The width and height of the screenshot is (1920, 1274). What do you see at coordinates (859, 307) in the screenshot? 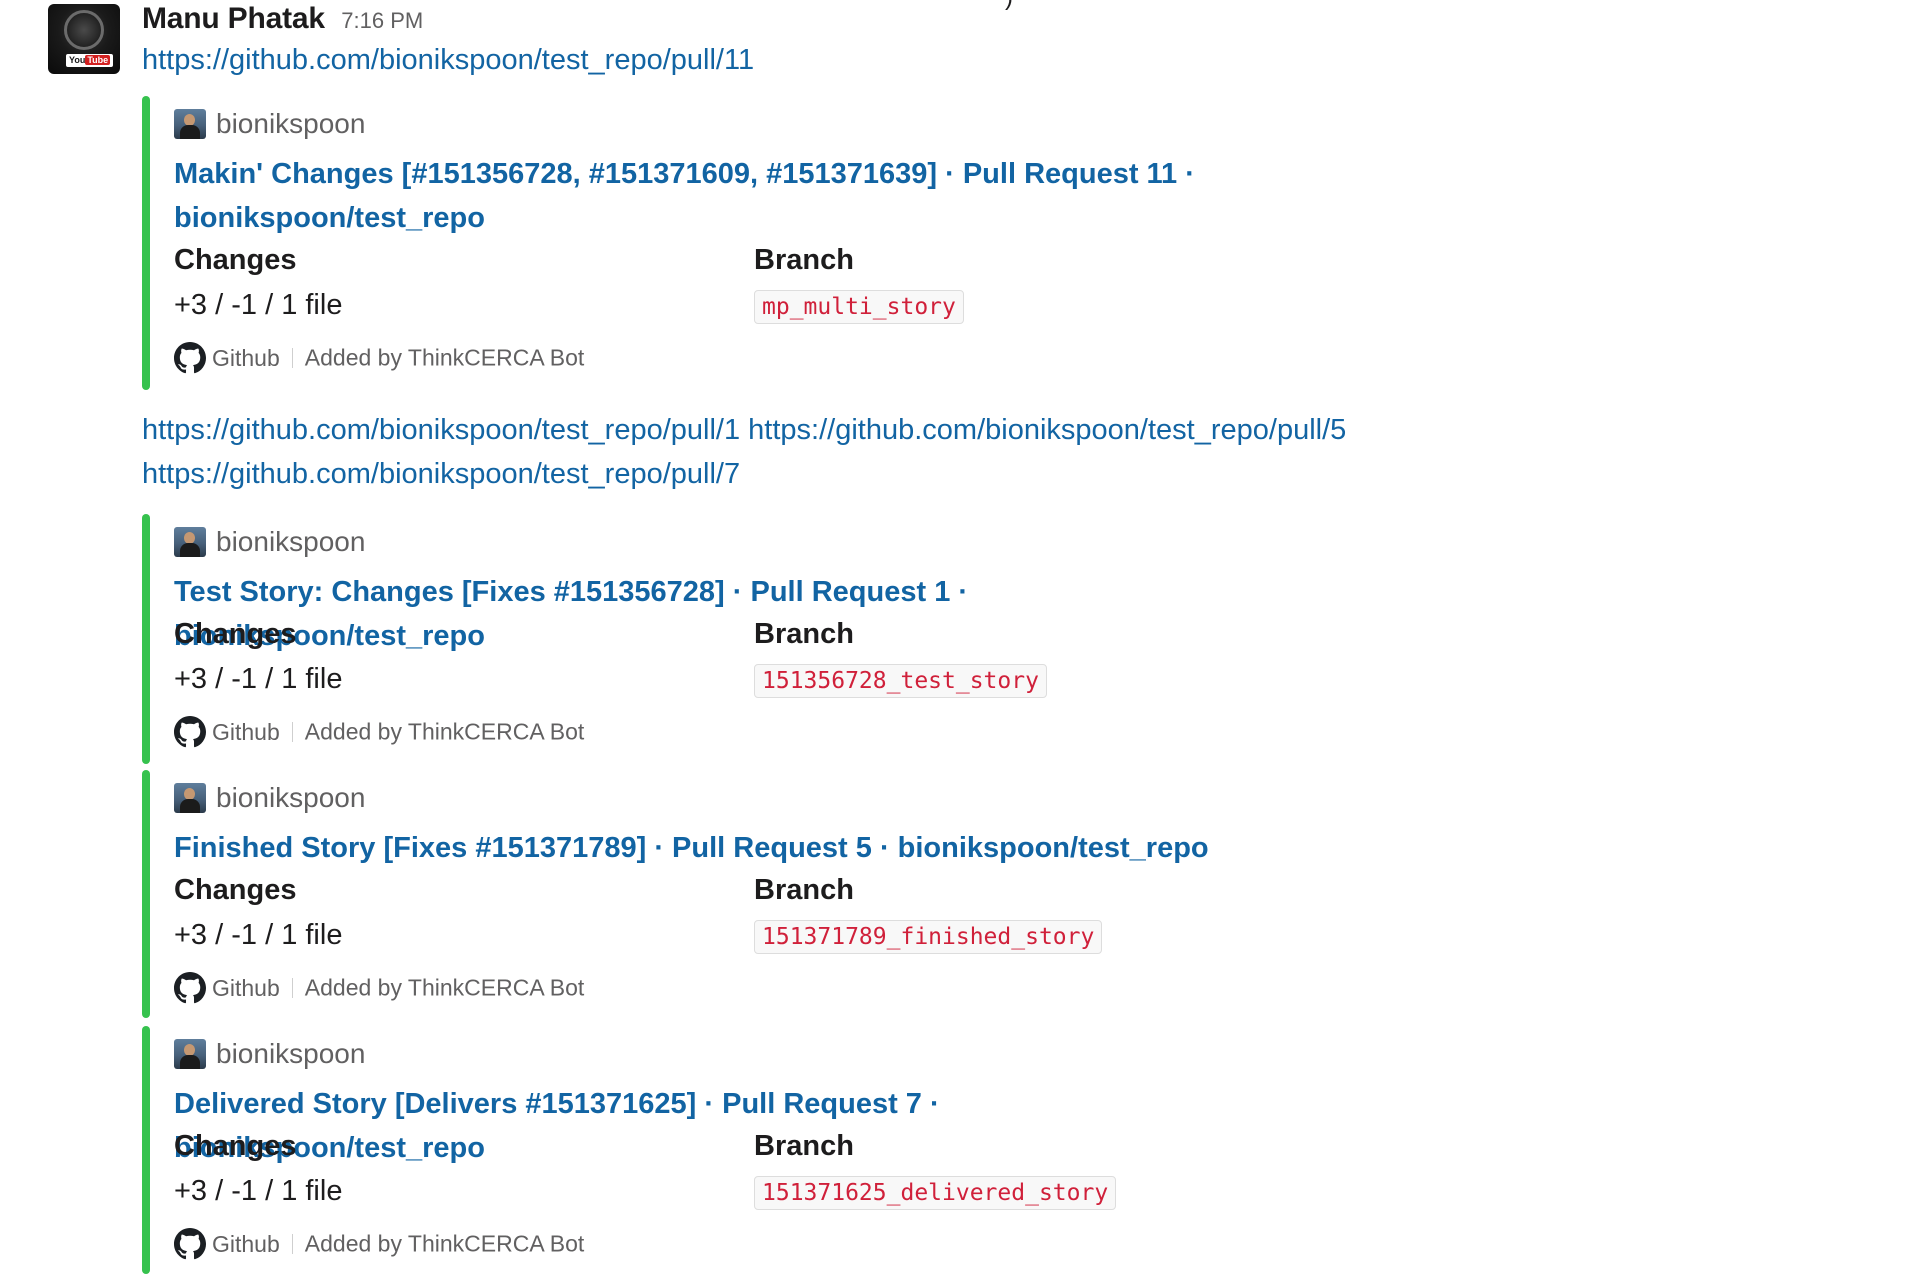
I see `branch-name-code: mp_multi_story` at bounding box center [859, 307].